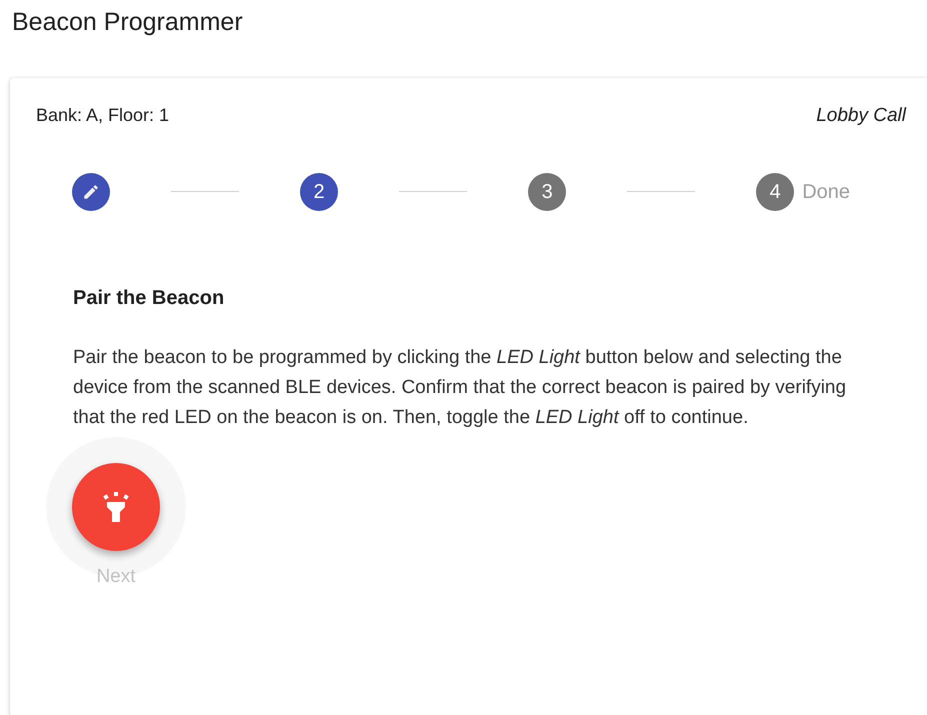  What do you see at coordinates (826, 192) in the screenshot?
I see `step-label: Done` at bounding box center [826, 192].